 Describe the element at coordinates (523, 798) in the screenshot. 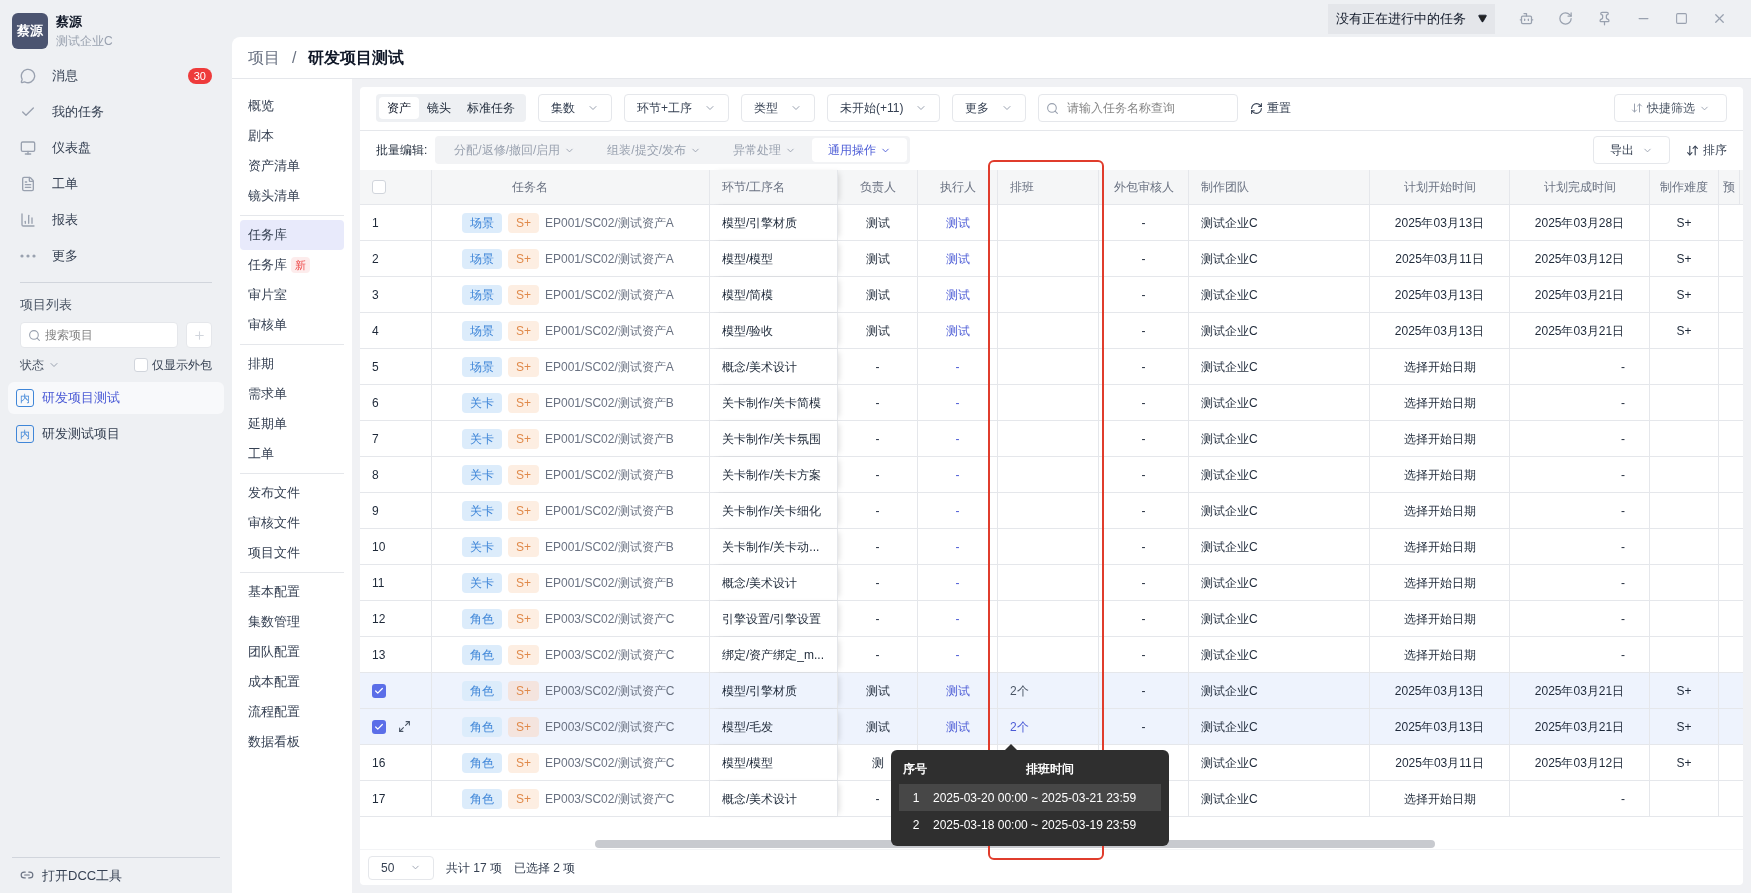

I see `grade-tag: S+` at that location.